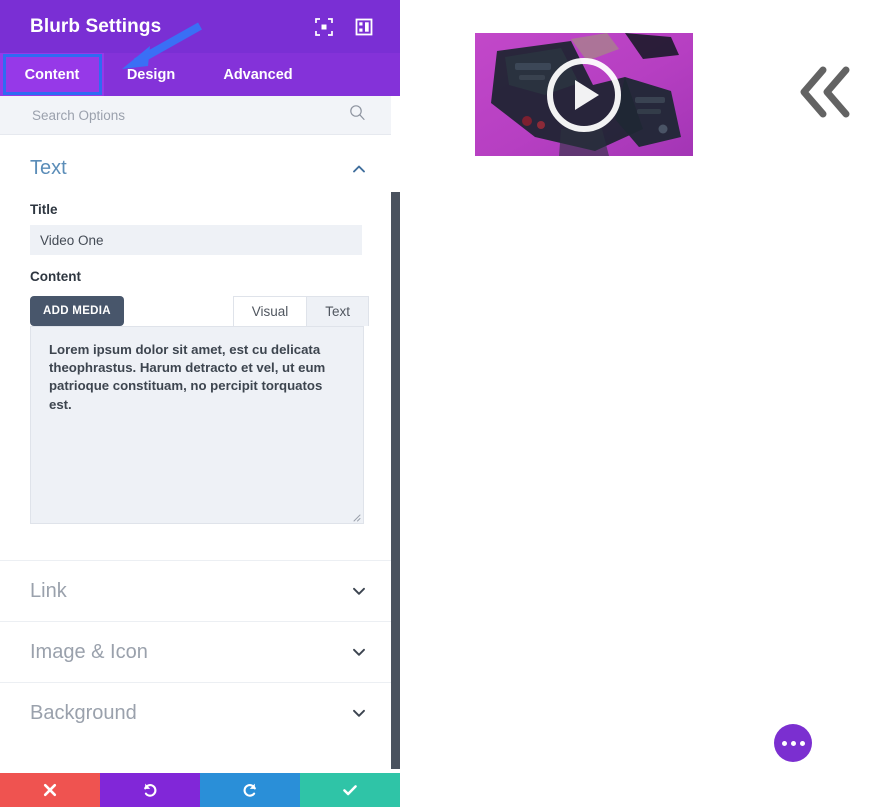 The image size is (880, 807). Describe the element at coordinates (355, 515) in the screenshot. I see `resize-handle-icon` at that location.